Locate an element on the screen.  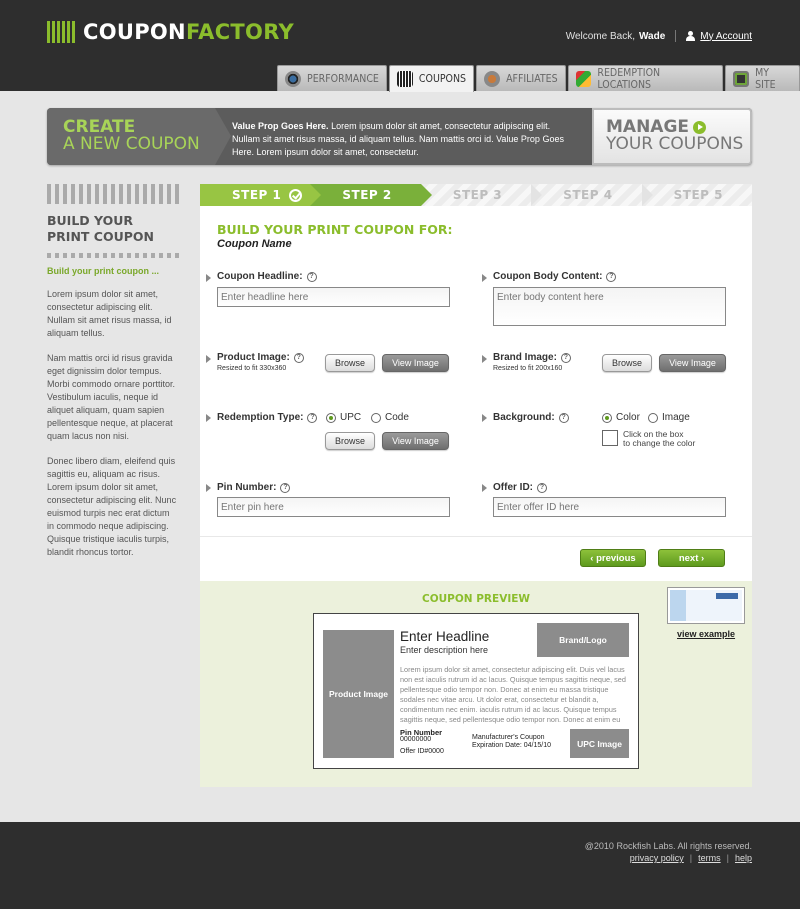
pin-number-input is located at coordinates (333, 507).